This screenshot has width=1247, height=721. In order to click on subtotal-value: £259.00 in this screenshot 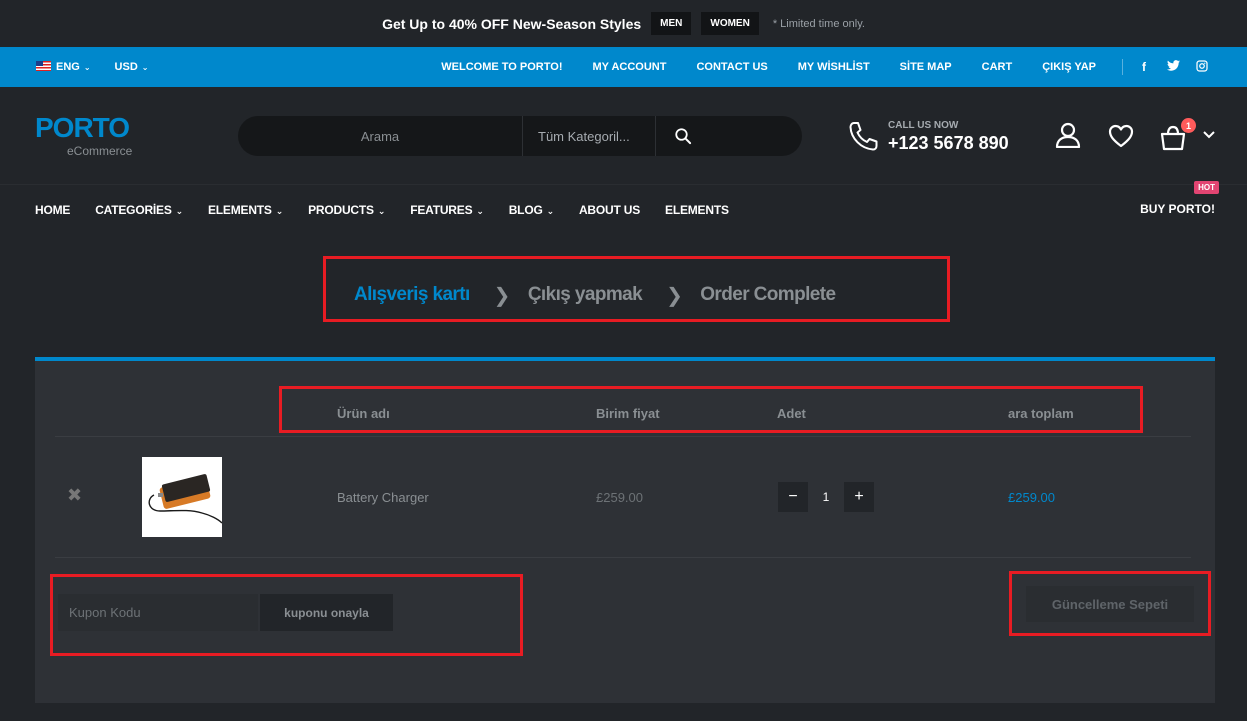, I will do `click(1031, 497)`.